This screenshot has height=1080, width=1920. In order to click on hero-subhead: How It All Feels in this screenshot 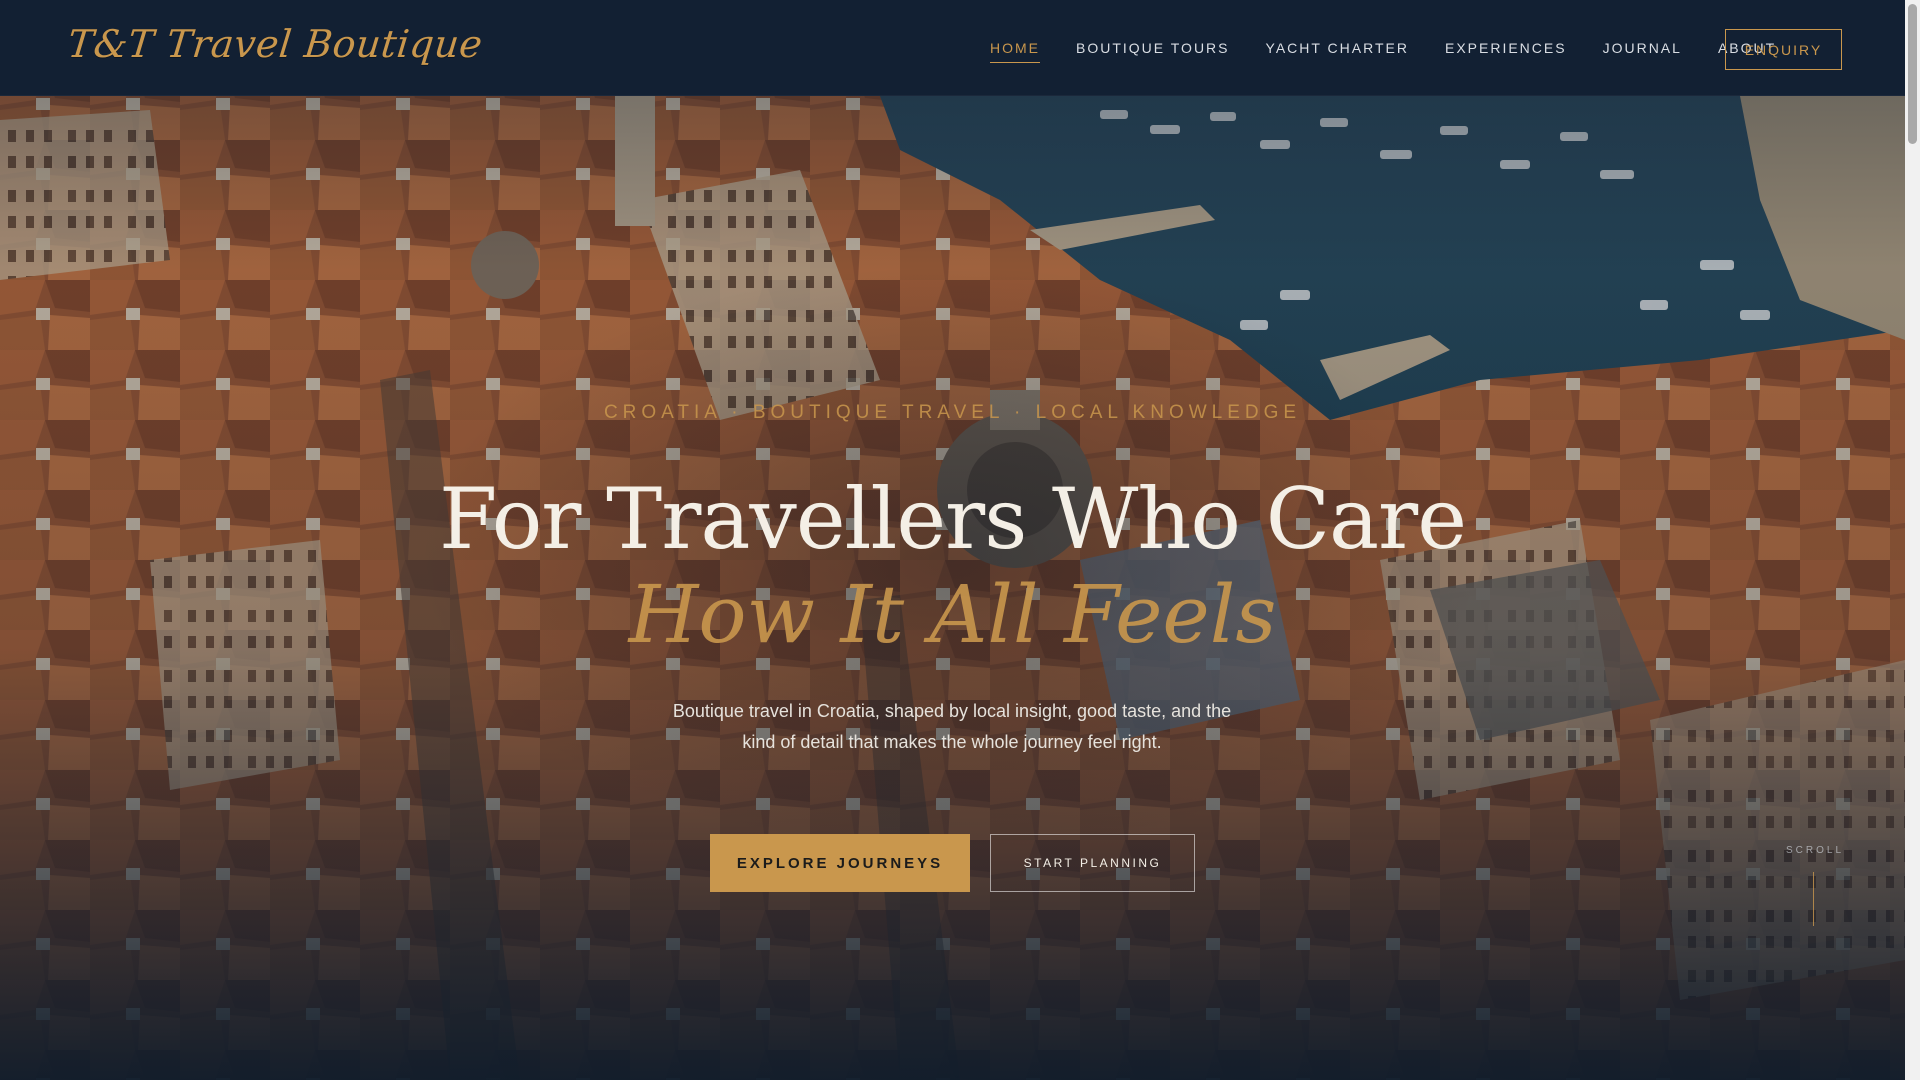, I will do `click(952, 614)`.